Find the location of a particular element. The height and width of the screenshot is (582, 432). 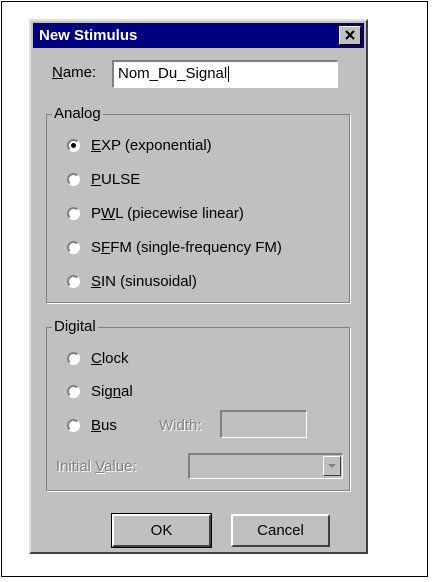

initial-value-dropdown-button is located at coordinates (332, 466).